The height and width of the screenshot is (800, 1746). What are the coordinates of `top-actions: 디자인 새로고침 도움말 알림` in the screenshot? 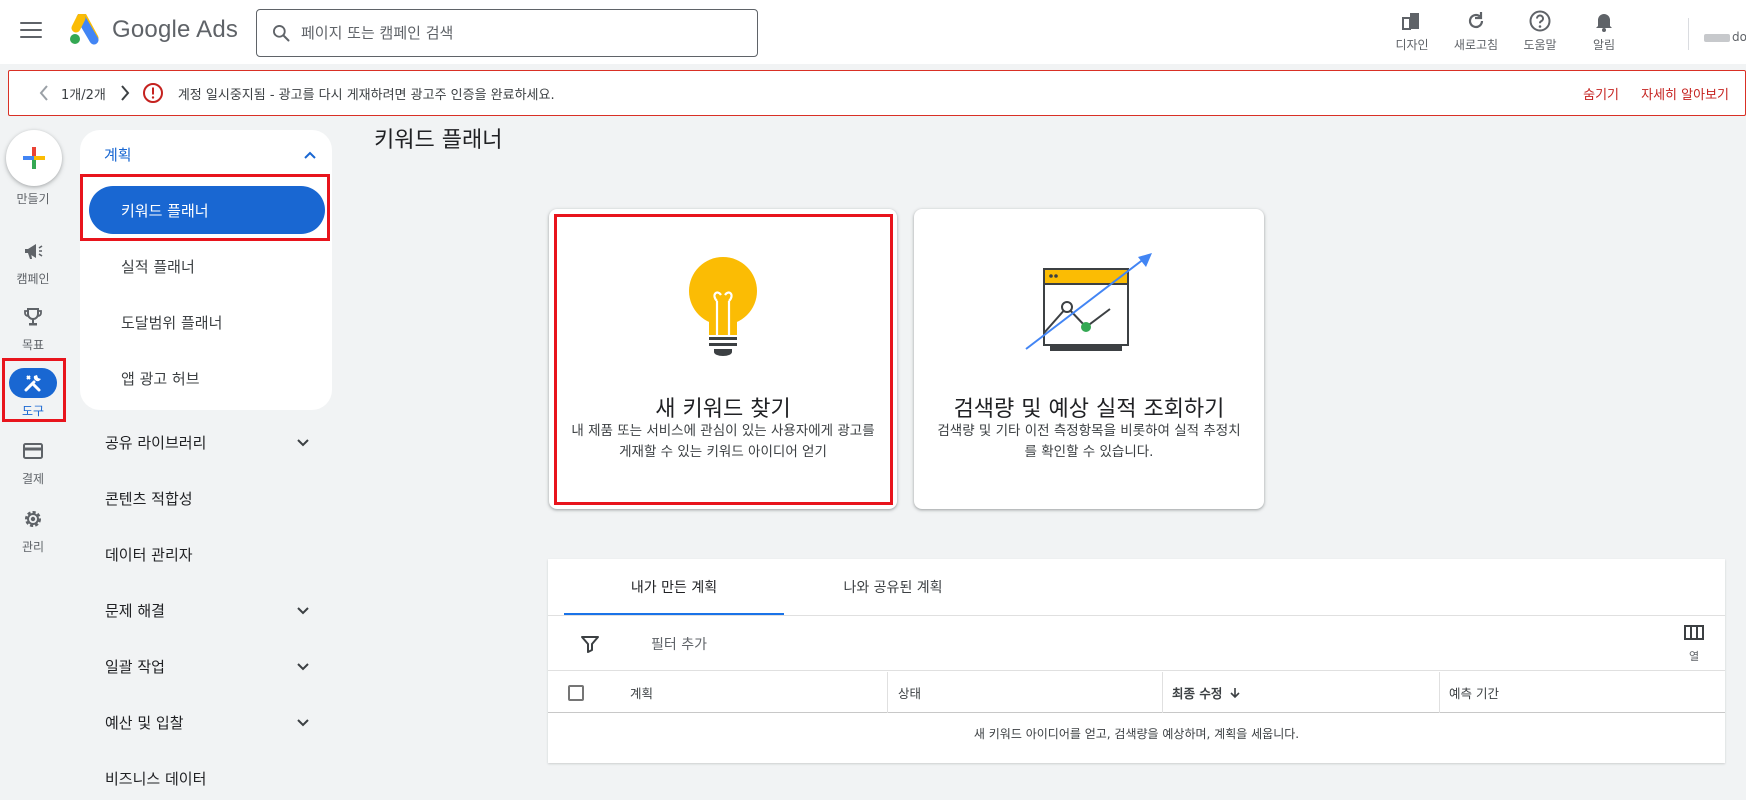 It's located at (1508, 33).